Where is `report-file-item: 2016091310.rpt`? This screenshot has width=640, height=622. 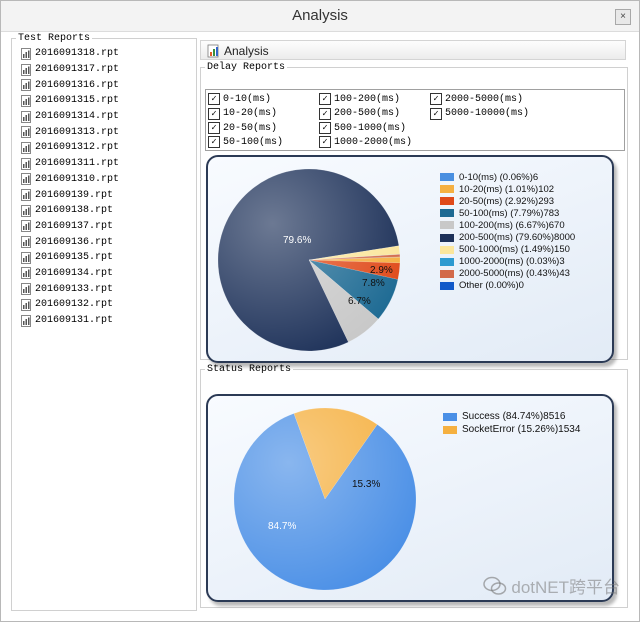 report-file-item: 2016091310.rpt is located at coordinates (108, 180).